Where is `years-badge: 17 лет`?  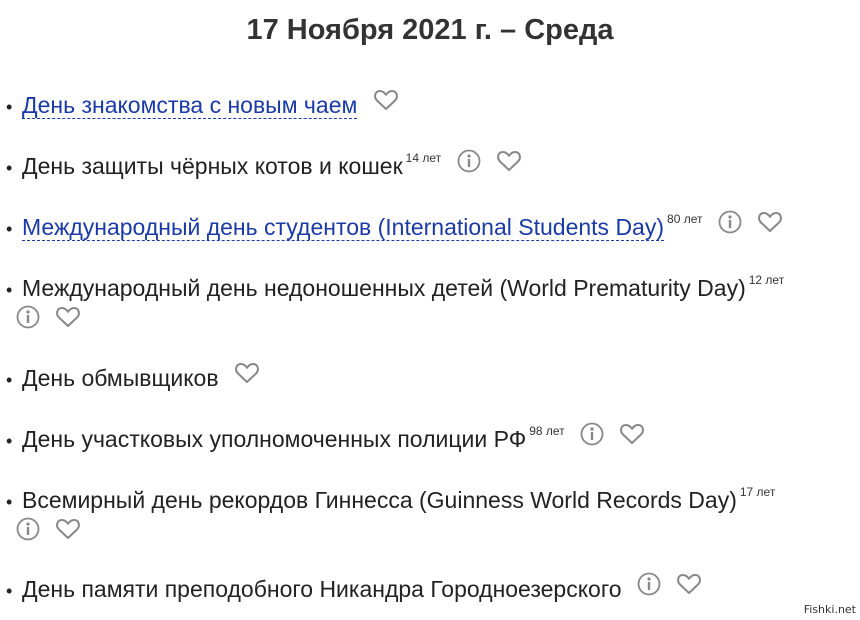 years-badge: 17 лет is located at coordinates (757, 492).